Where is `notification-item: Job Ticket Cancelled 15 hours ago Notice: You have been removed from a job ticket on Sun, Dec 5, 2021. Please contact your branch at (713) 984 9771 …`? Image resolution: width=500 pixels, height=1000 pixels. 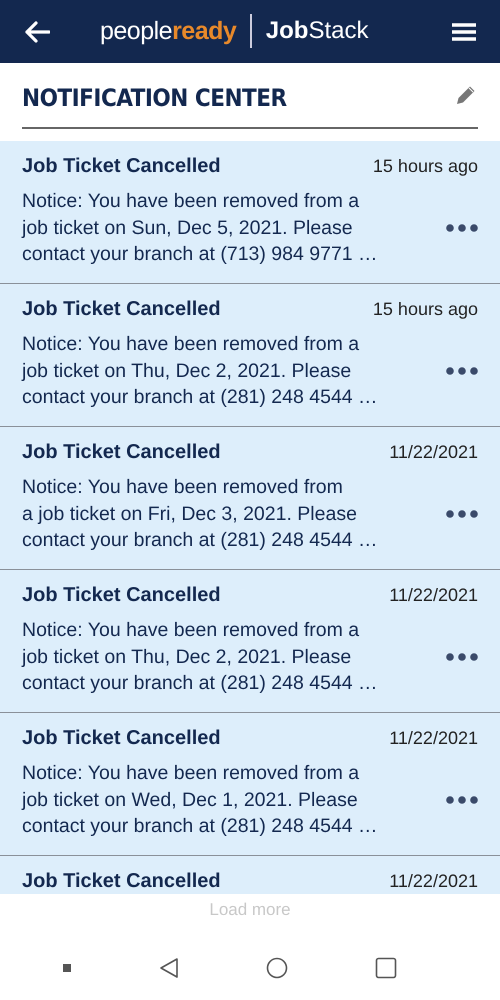
notification-item: Job Ticket Cancelled 15 hours ago Notice: You have been removed from a job ticket on Sun, Dec 5, 2021. Please contact your branch at (713) 984 9771 … is located at coordinates (250, 212).